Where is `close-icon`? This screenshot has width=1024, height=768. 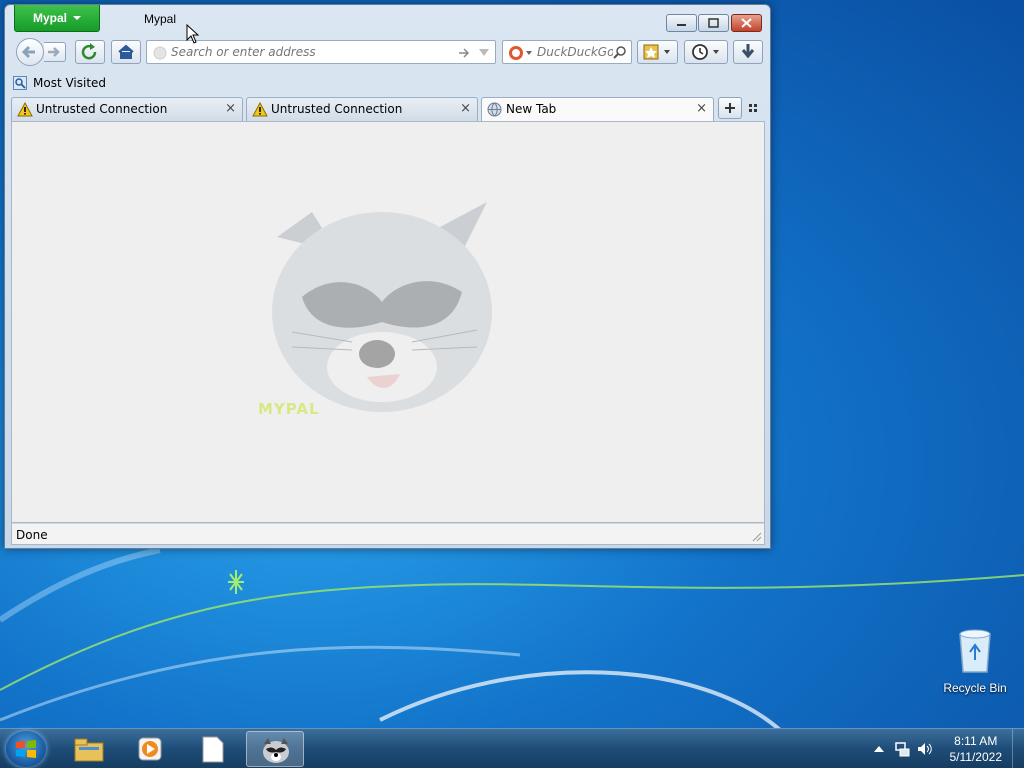 close-icon is located at coordinates (746, 23).